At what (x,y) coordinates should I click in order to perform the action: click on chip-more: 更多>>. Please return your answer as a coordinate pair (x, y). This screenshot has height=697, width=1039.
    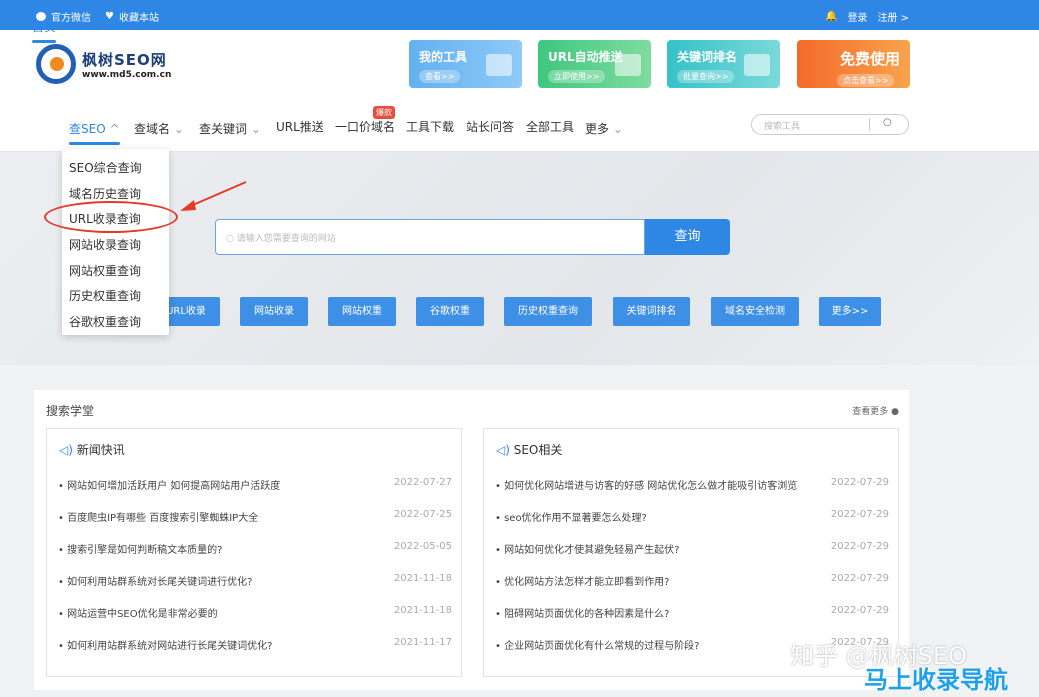
    Looking at the image, I should click on (850, 311).